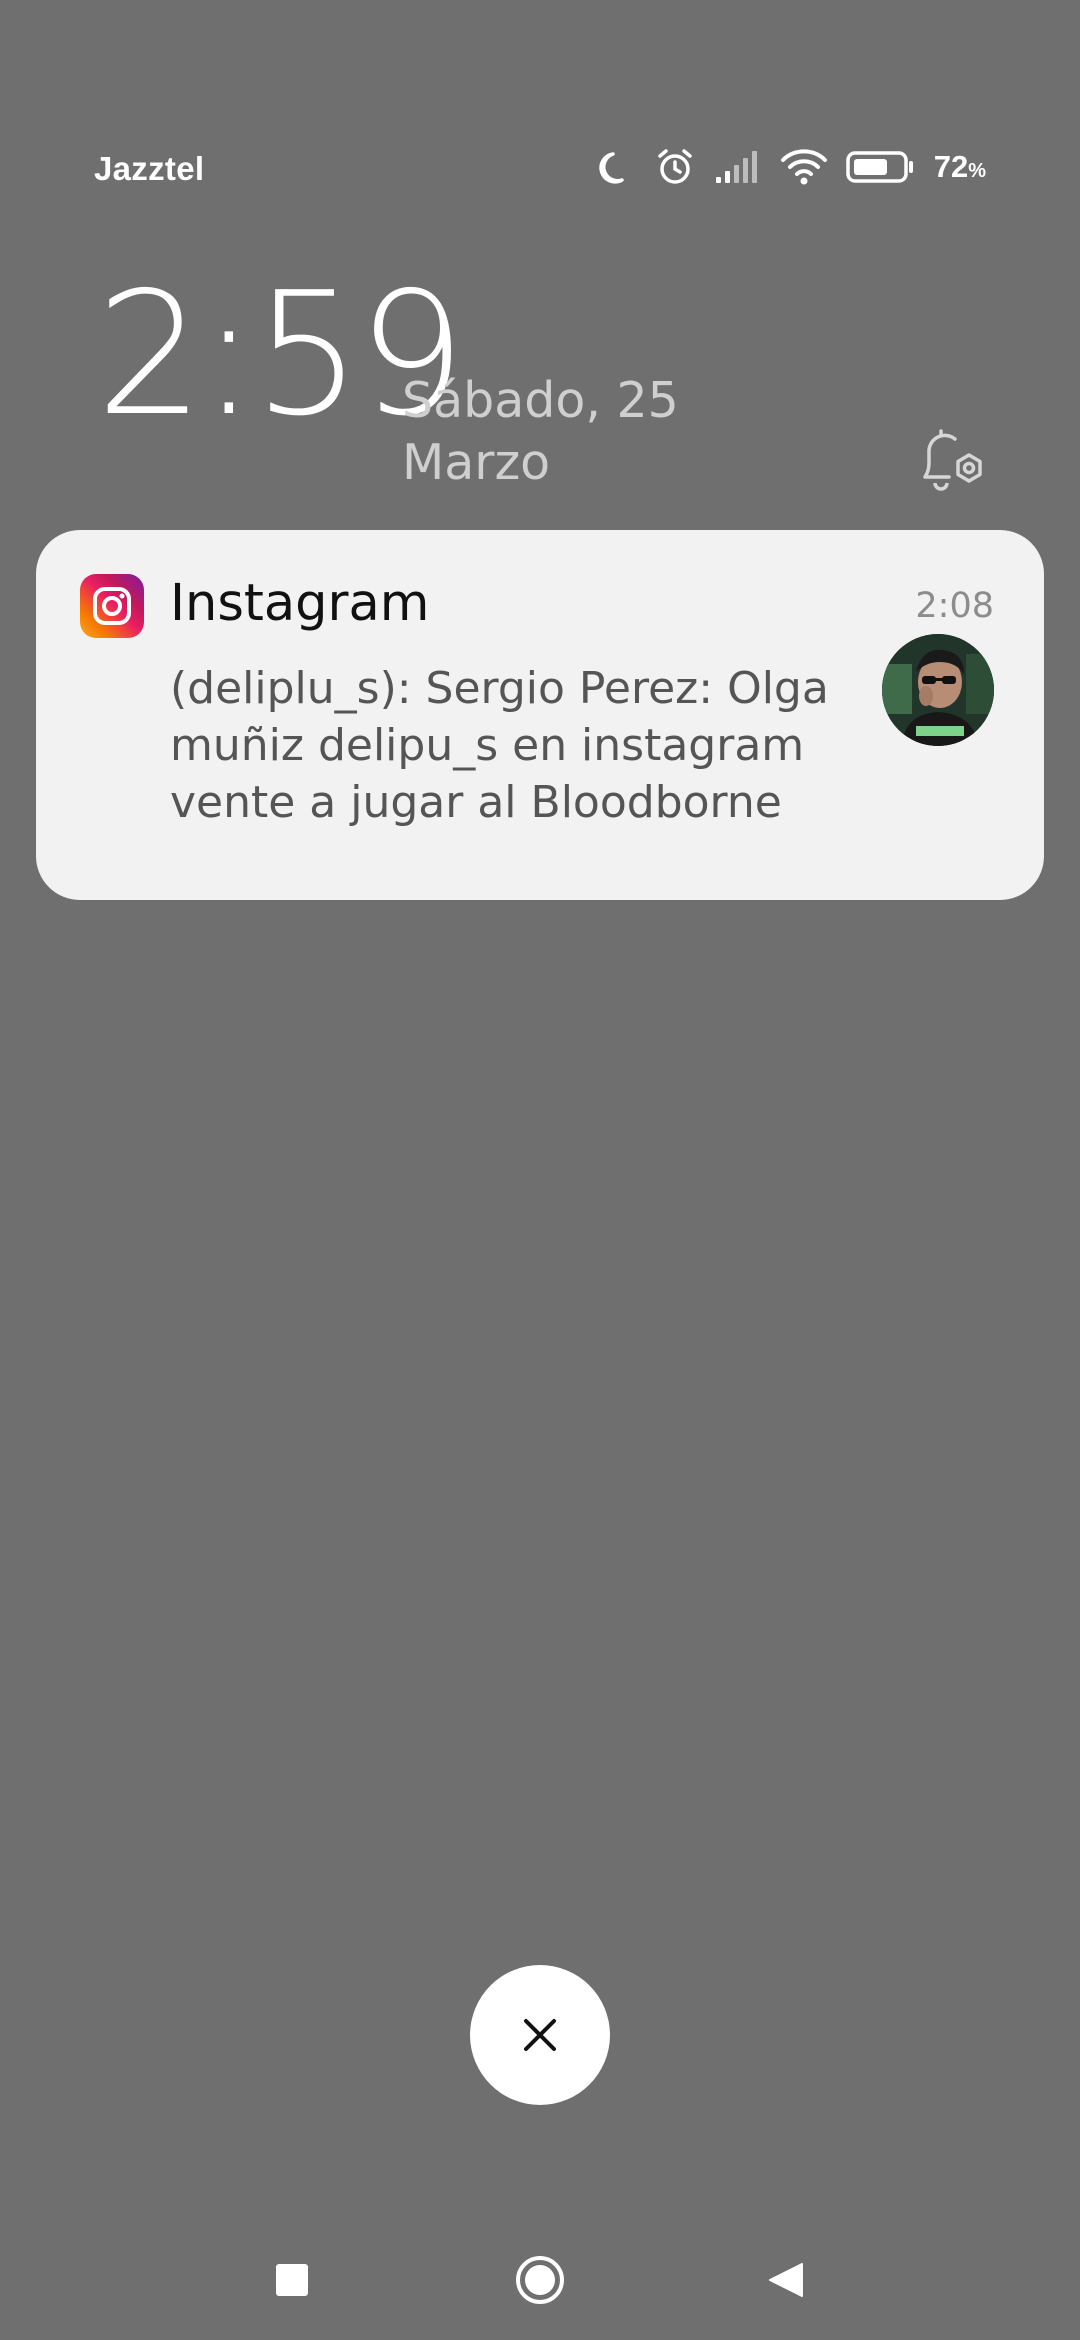 The width and height of the screenshot is (1080, 2340). Describe the element at coordinates (951, 461) in the screenshot. I see `notification-settings-icon` at that location.